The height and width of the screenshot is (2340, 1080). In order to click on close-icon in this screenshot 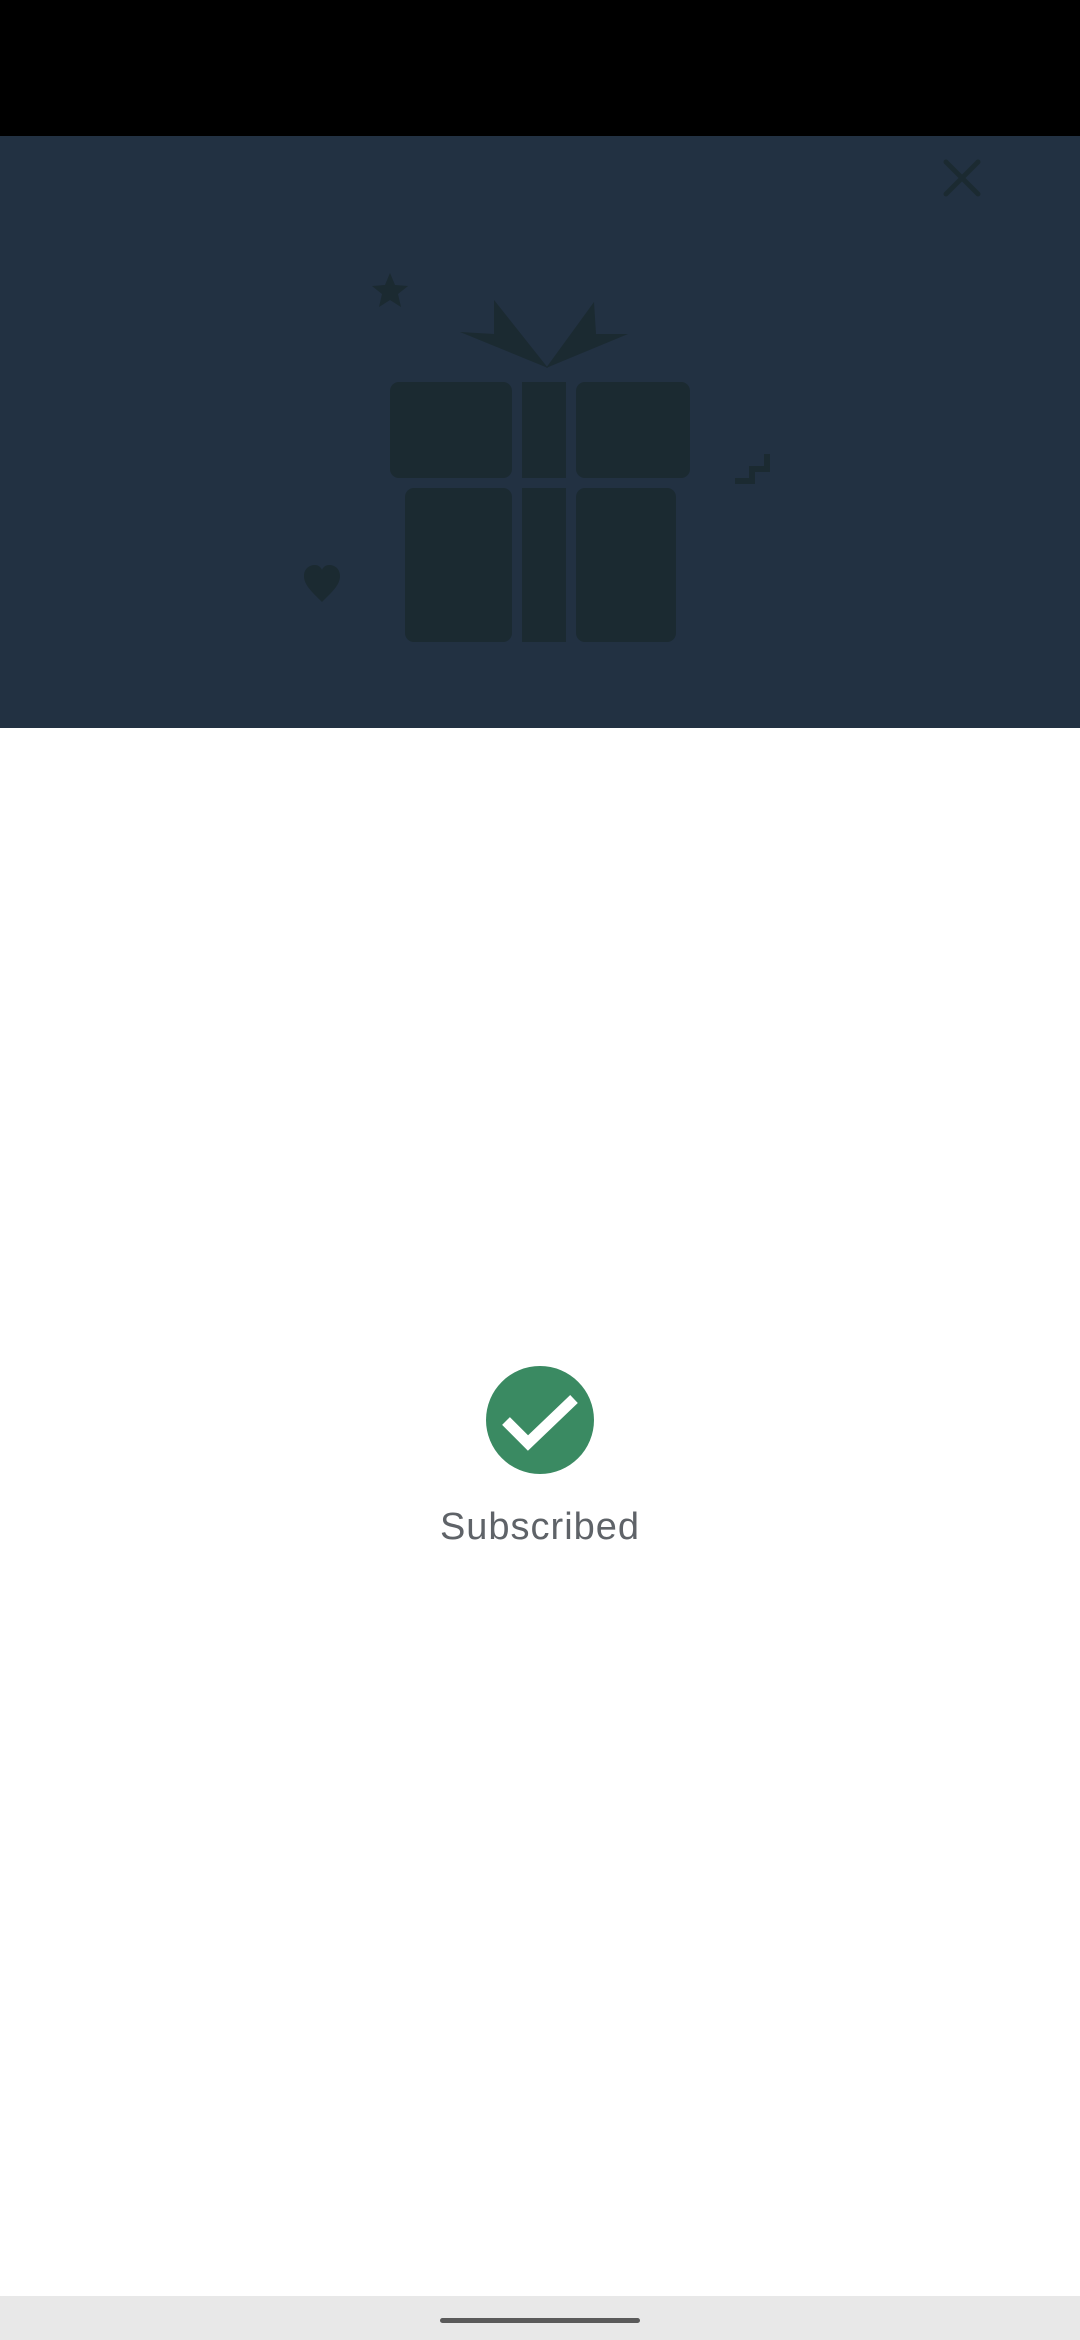, I will do `click(962, 178)`.